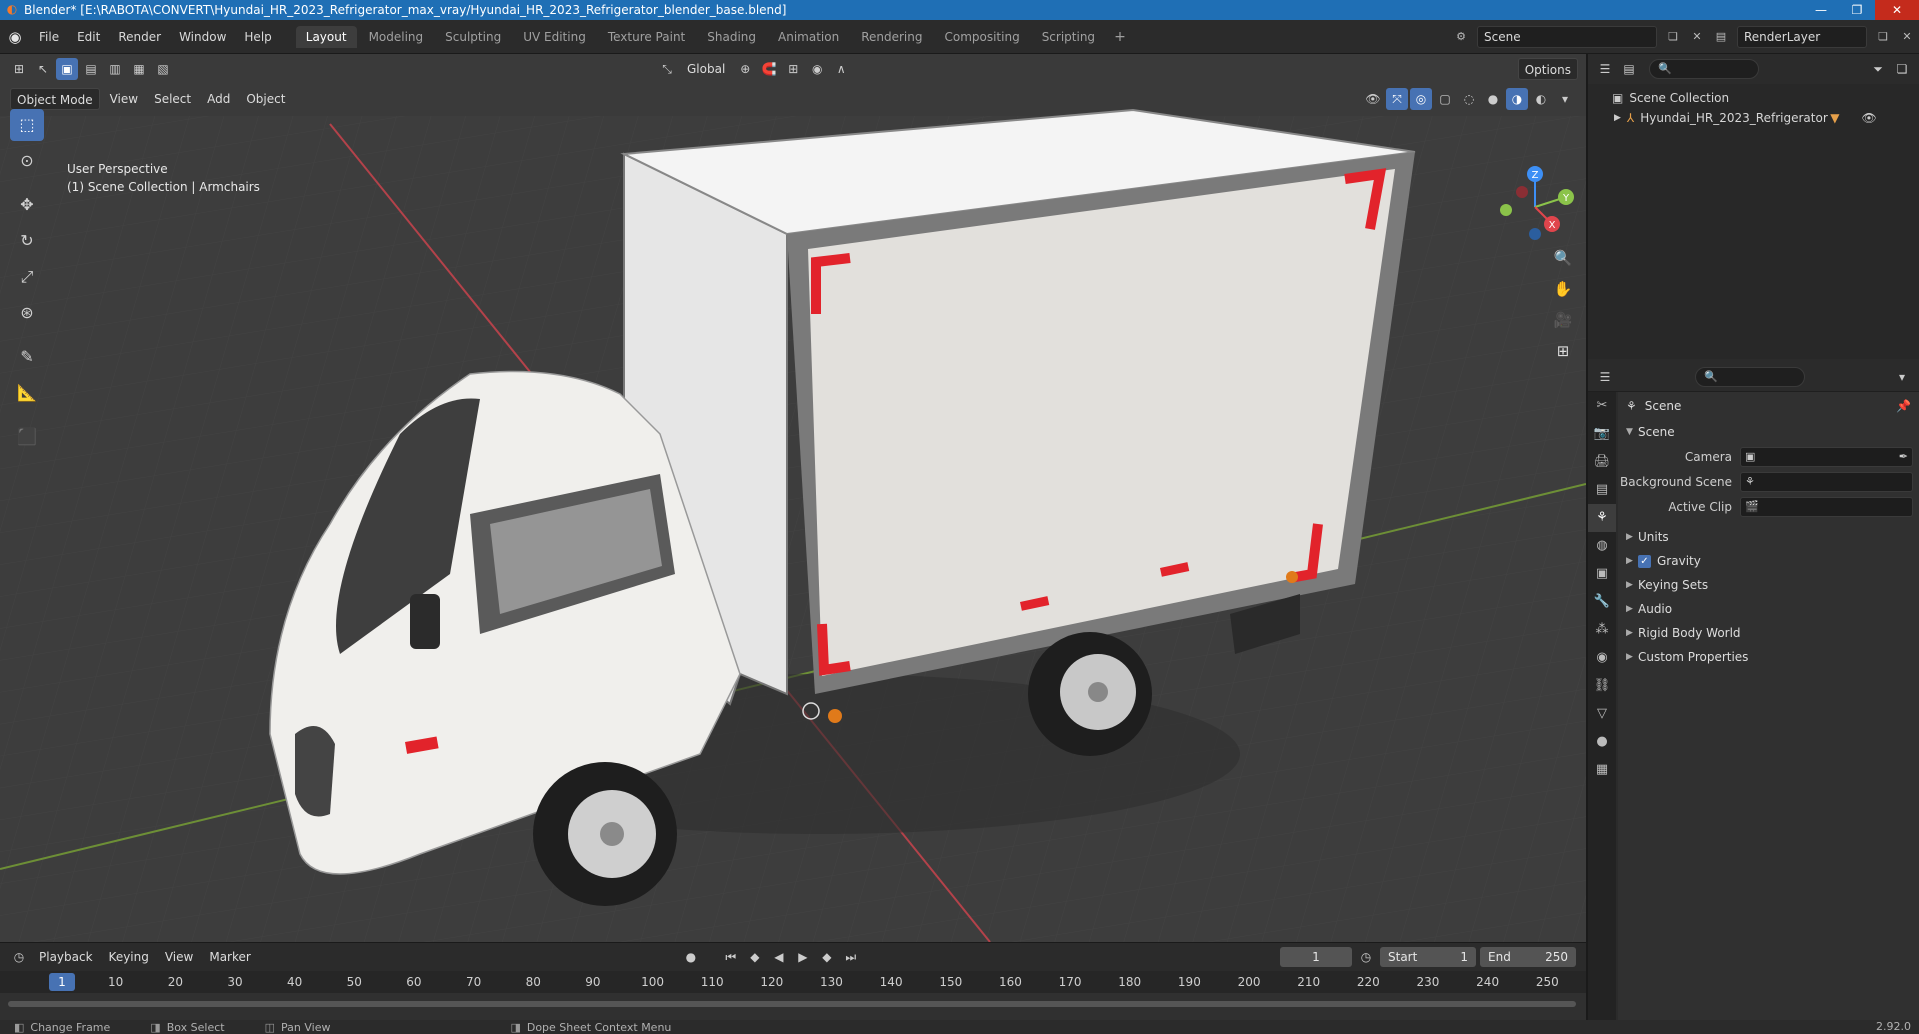 The width and height of the screenshot is (1919, 1034). Describe the element at coordinates (49, 37) in the screenshot. I see `menu-file: File` at that location.